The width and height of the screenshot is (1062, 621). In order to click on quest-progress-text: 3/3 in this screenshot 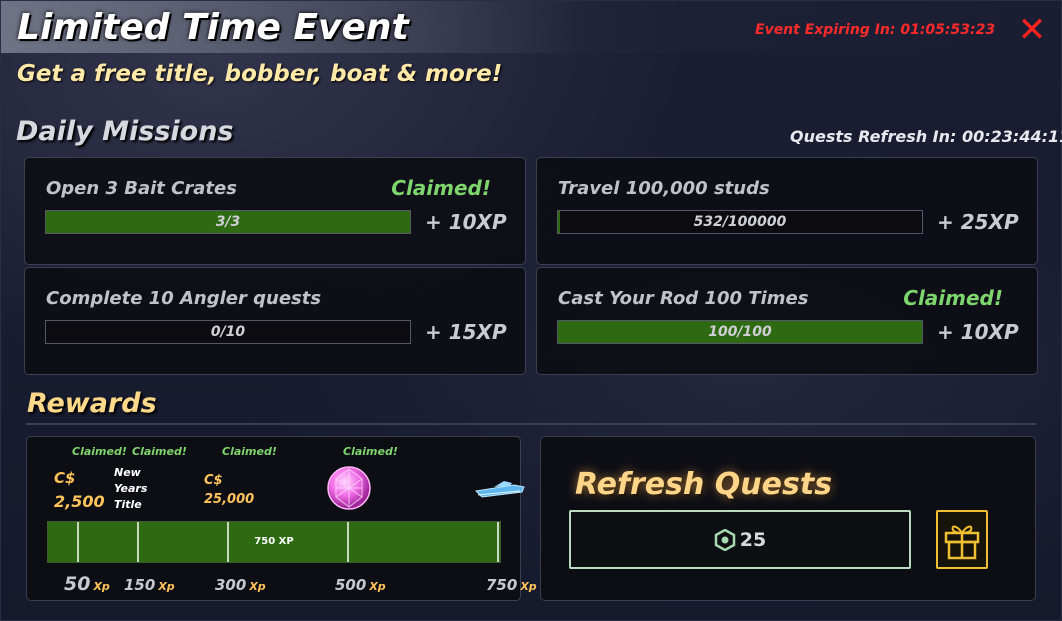, I will do `click(228, 222)`.